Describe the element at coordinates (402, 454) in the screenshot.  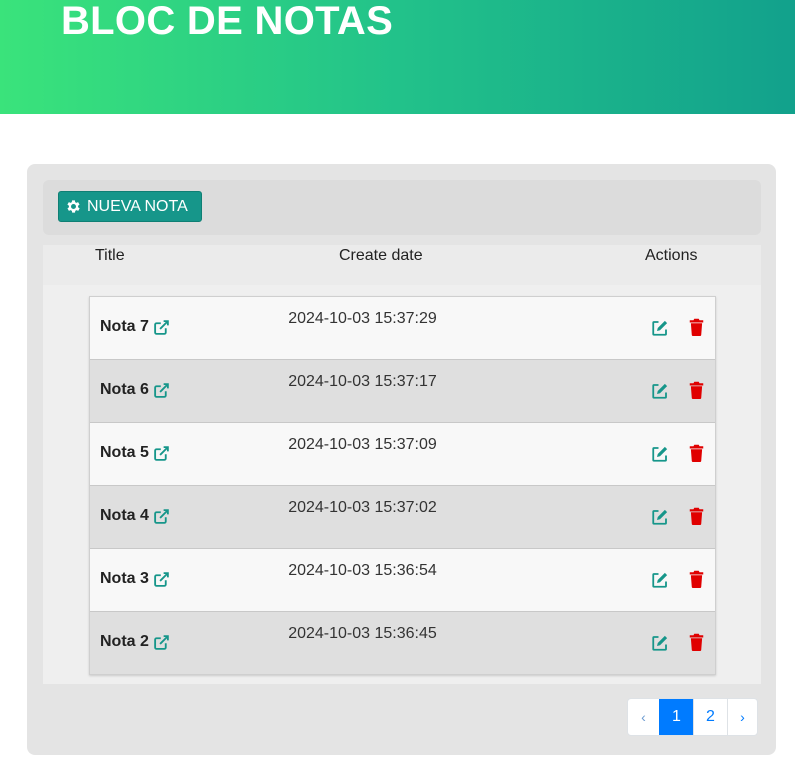
I see `table-row: Nota 5 2024-10-03 15:37:09` at that location.